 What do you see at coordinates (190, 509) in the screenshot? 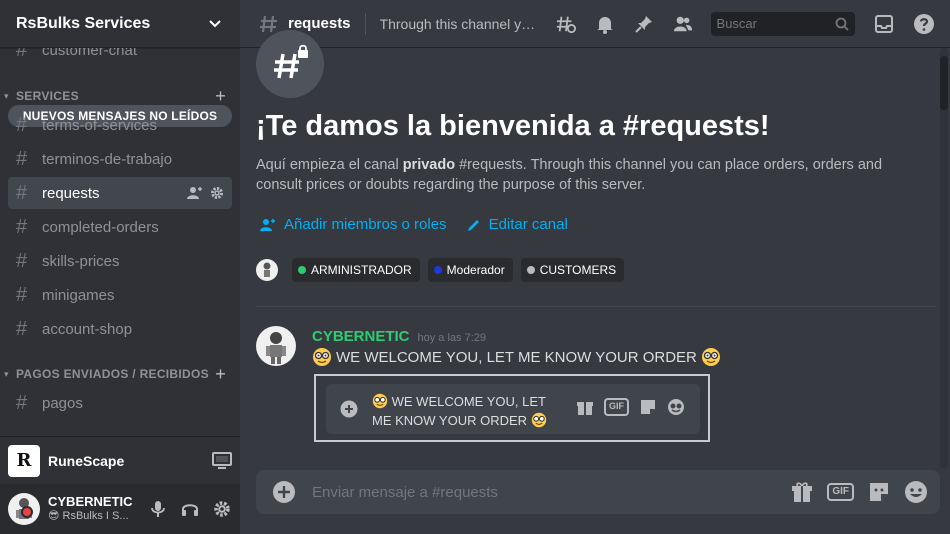
I see `headphones-icon` at bounding box center [190, 509].